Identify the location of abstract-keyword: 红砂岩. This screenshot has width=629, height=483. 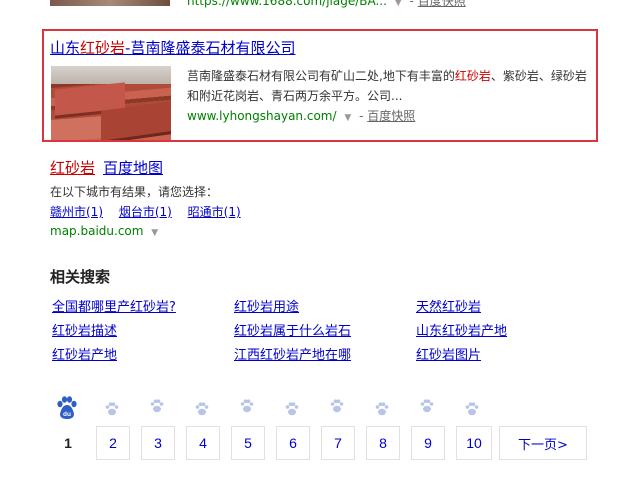
(472, 76).